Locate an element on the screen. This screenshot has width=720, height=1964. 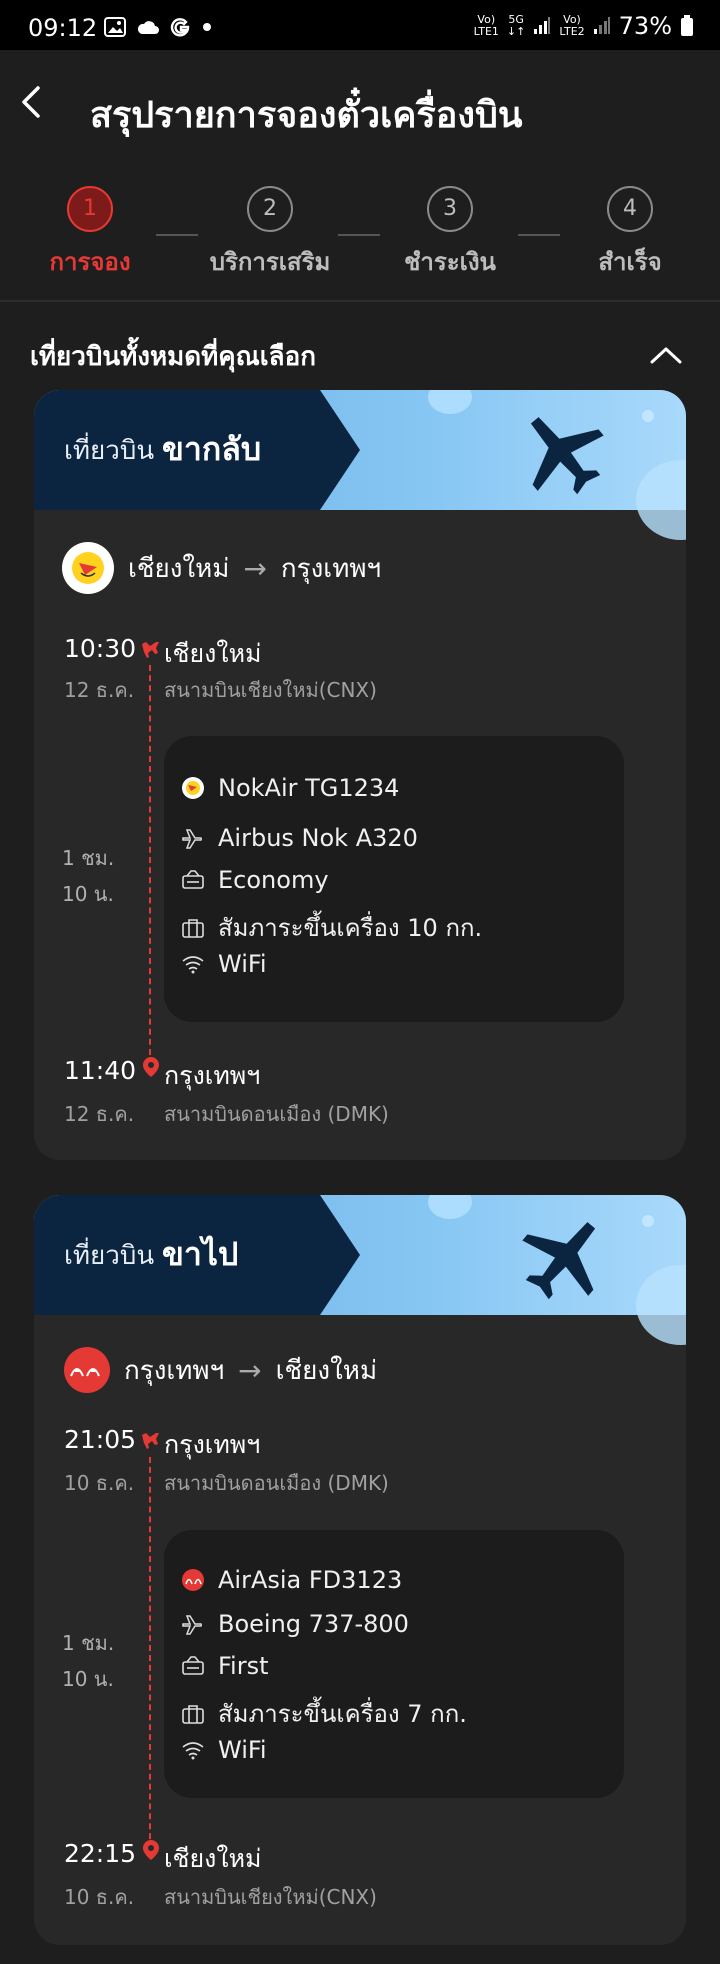
arrive-time: 22:15 is located at coordinates (100, 1853).